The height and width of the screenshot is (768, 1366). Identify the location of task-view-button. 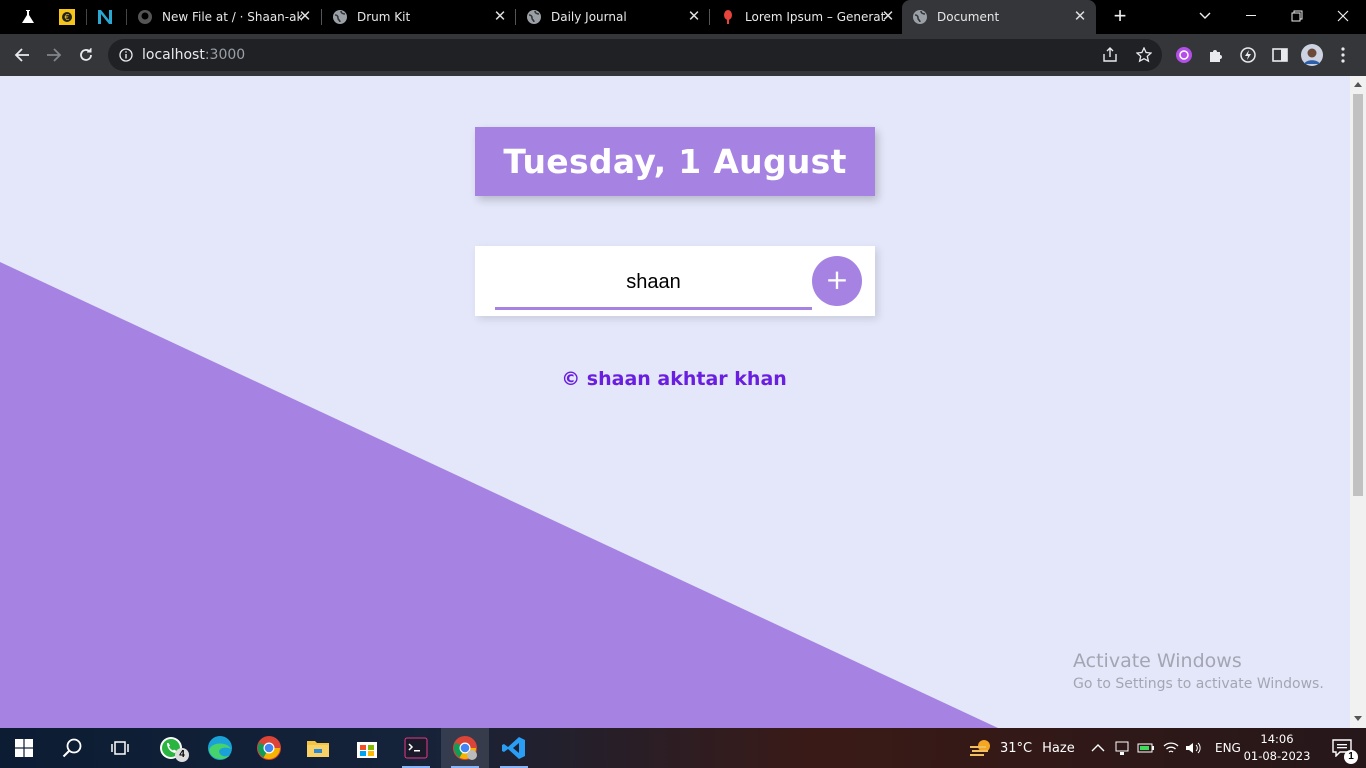
(120, 748).